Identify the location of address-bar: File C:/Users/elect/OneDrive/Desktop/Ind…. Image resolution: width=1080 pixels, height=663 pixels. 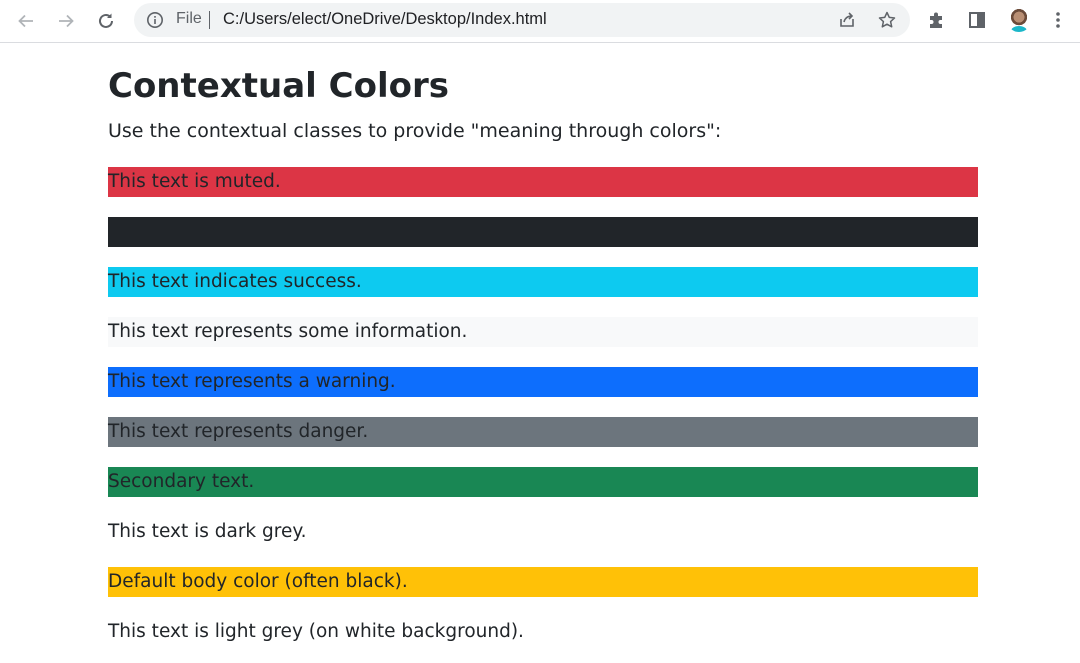
(522, 20).